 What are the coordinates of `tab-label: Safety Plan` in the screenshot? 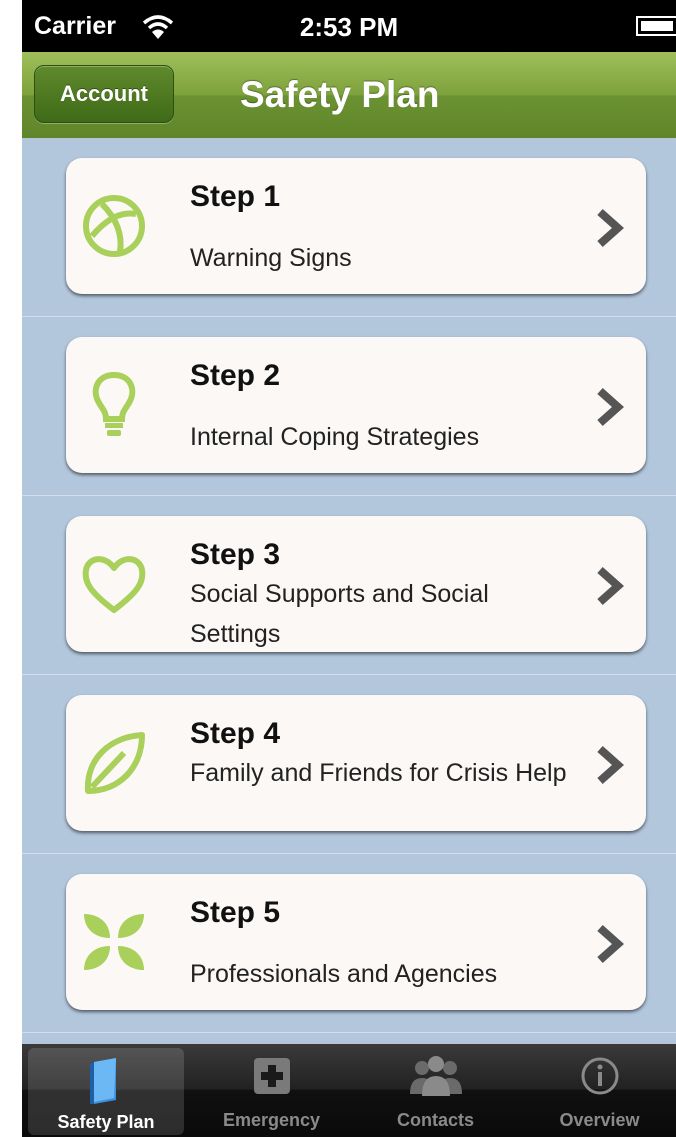 It's located at (106, 1122).